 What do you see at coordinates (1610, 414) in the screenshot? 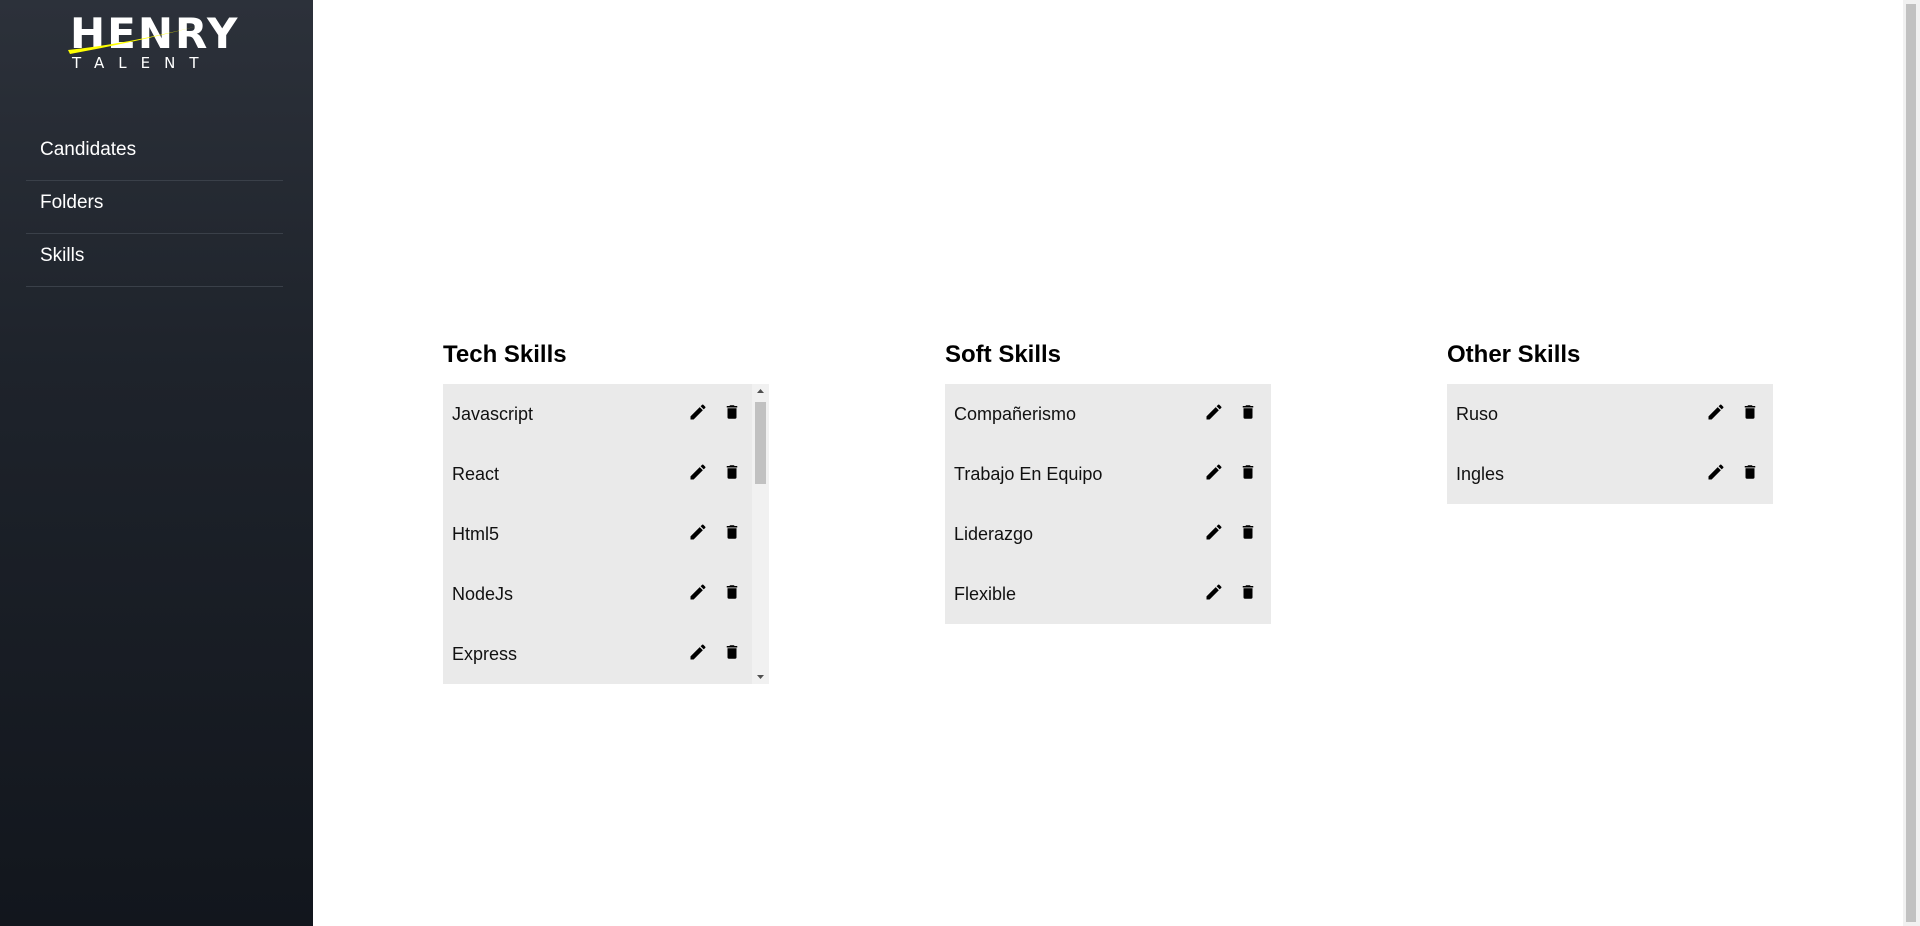
I see `skill-row: Ruso` at bounding box center [1610, 414].